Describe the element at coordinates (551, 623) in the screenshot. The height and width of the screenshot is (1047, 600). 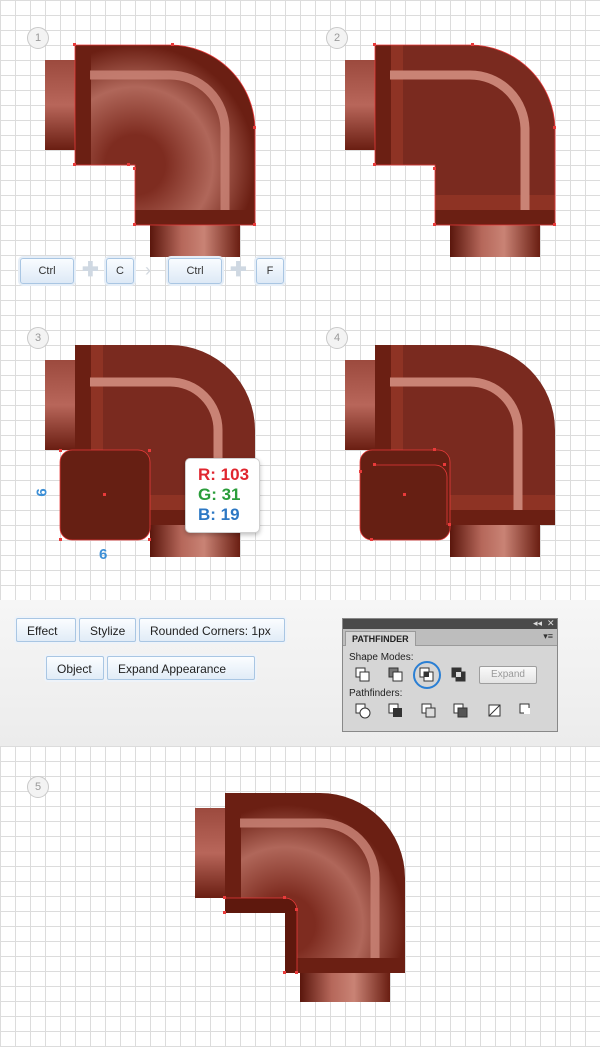
I see `close-icon: ✕` at that location.